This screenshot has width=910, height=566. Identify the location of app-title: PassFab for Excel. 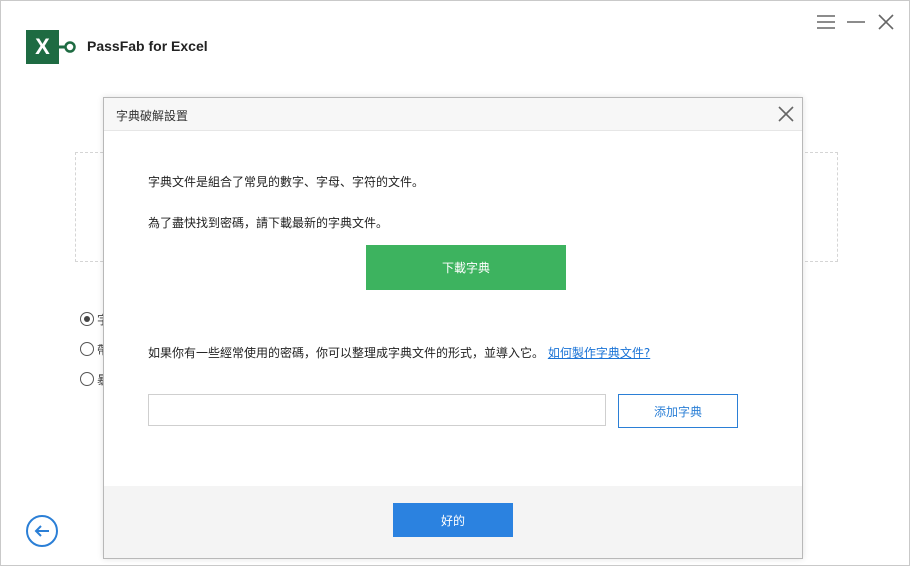
(147, 46).